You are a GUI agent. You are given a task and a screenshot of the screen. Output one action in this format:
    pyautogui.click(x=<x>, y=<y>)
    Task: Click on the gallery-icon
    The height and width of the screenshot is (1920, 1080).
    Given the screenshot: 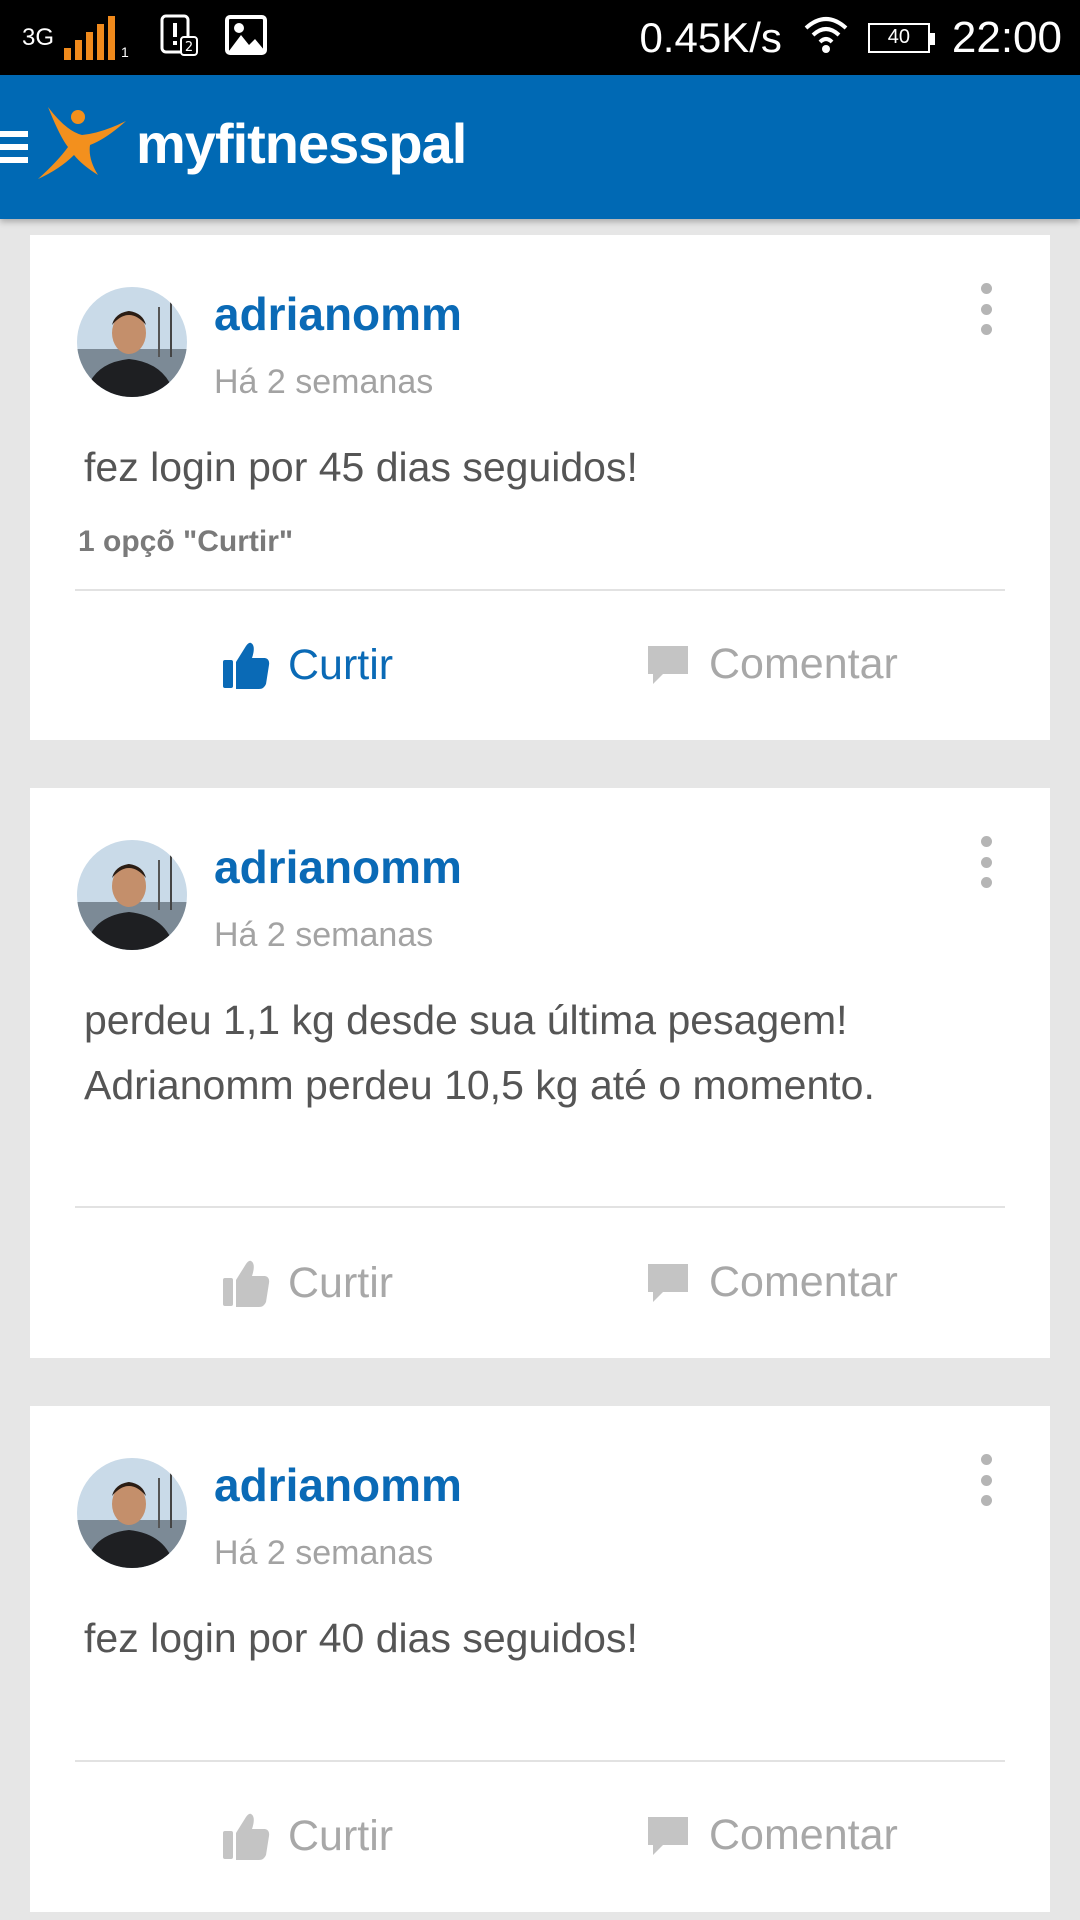 What is the action you would take?
    pyautogui.click(x=245, y=37)
    